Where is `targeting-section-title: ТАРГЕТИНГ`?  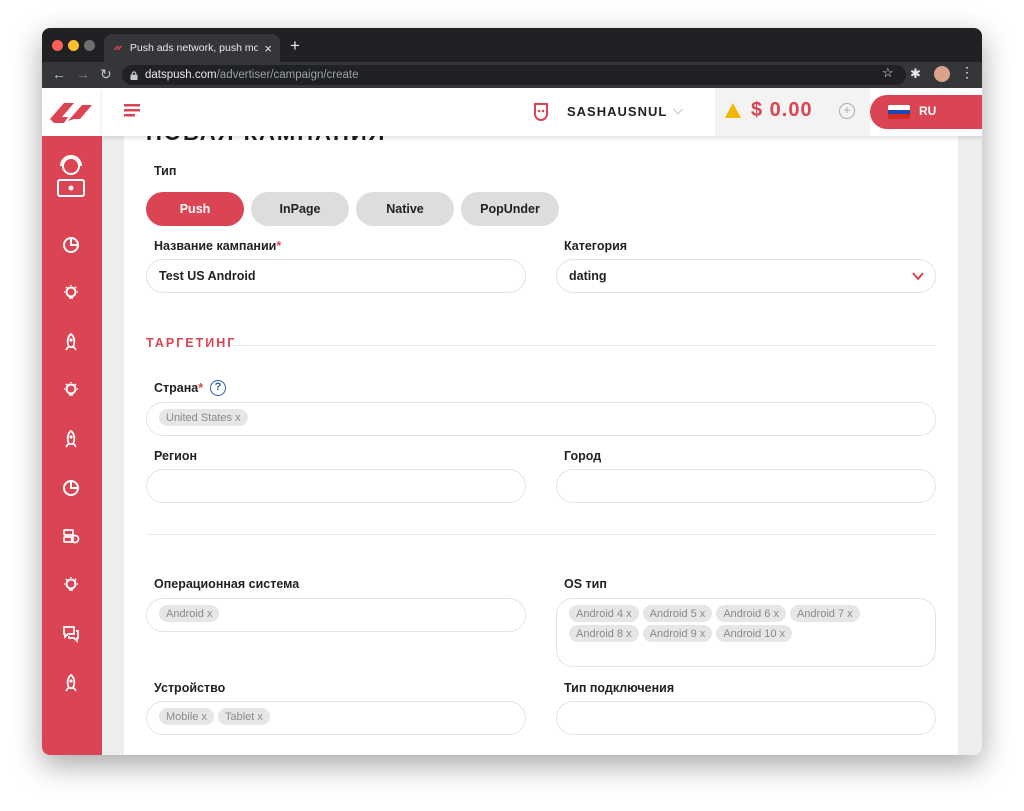 targeting-section-title: ТАРГЕТИНГ is located at coordinates (191, 343).